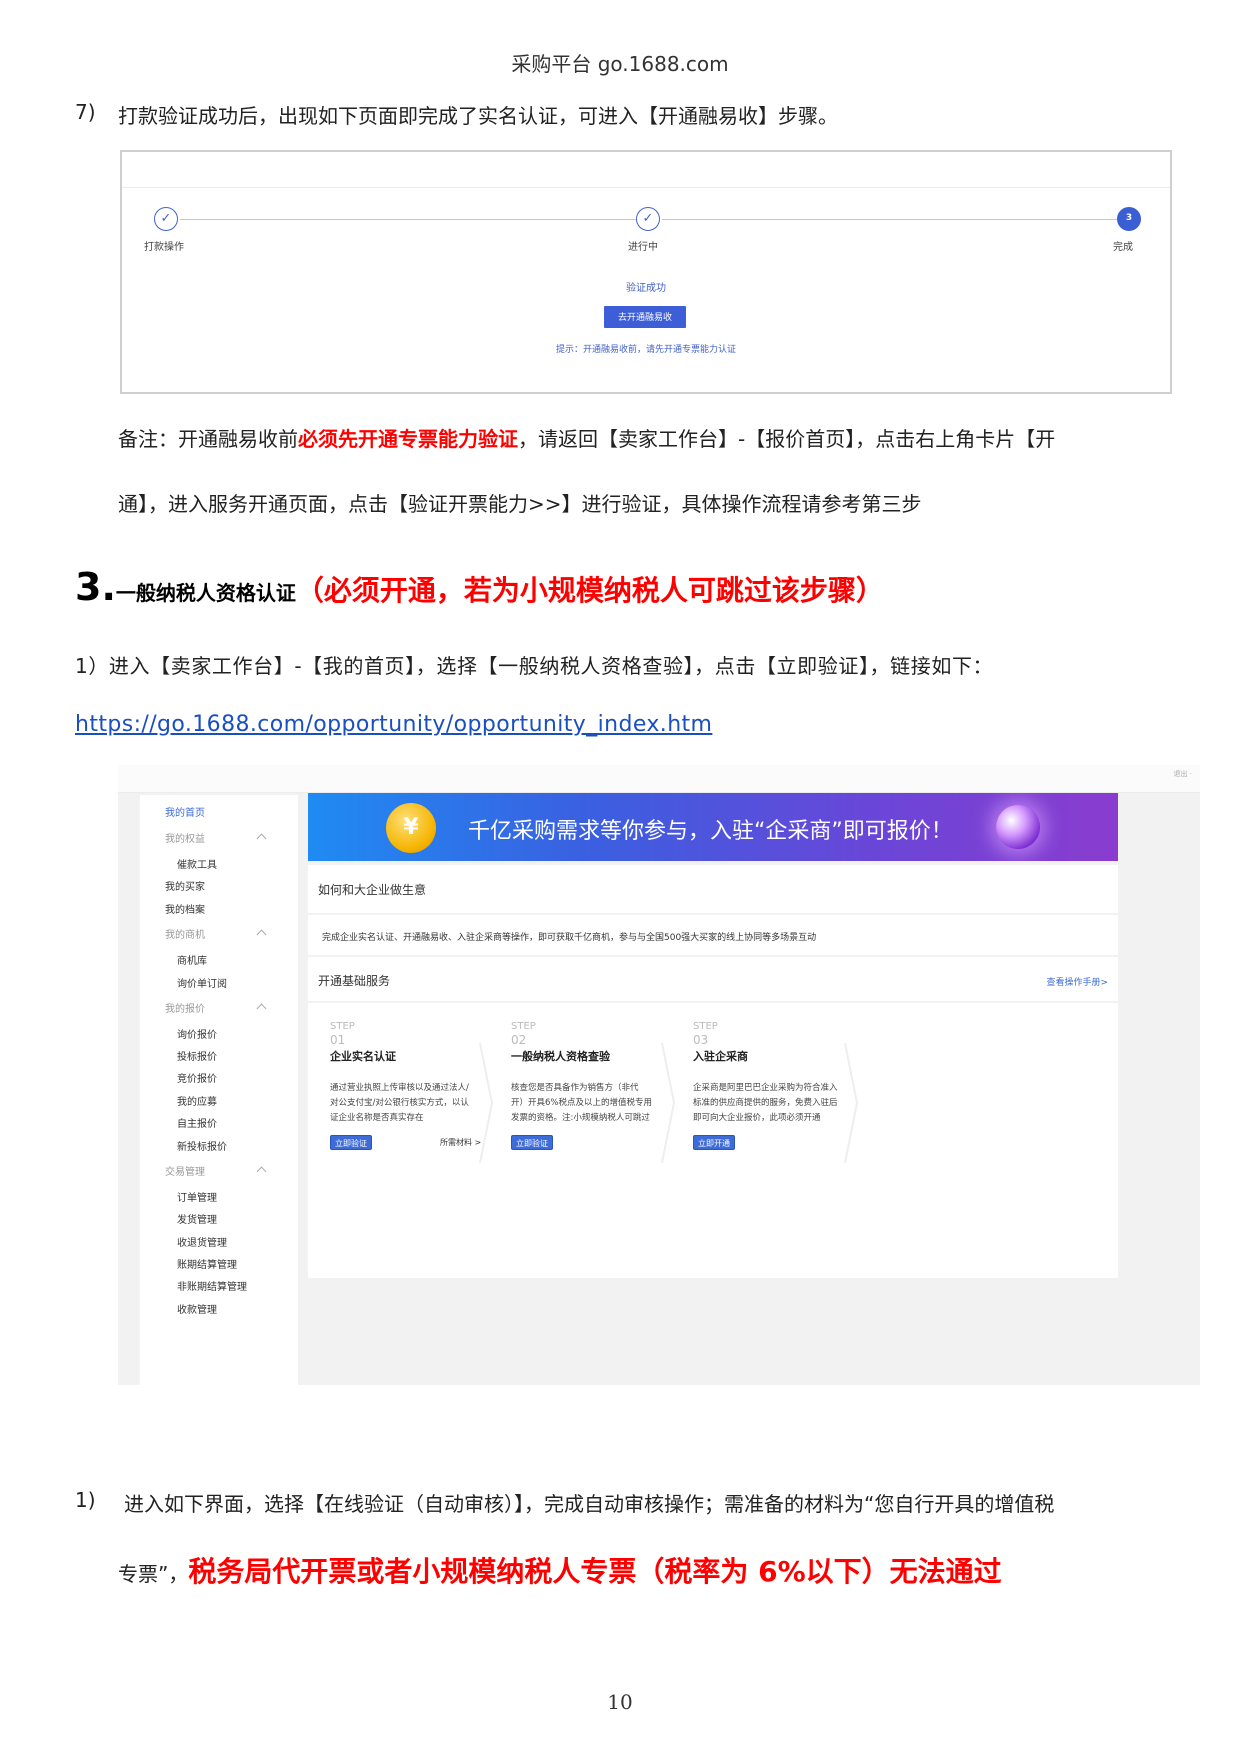 This screenshot has width=1240, height=1753. What do you see at coordinates (646, 288) in the screenshot?
I see `verification-status: 验证成功` at bounding box center [646, 288].